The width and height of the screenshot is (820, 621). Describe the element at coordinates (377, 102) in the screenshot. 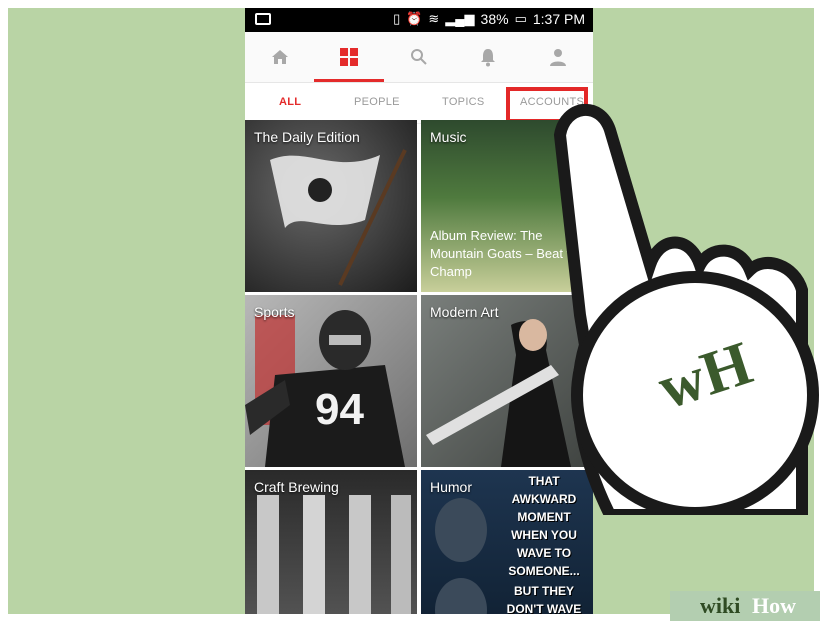

I see `tab-people: PEOPLE` at that location.